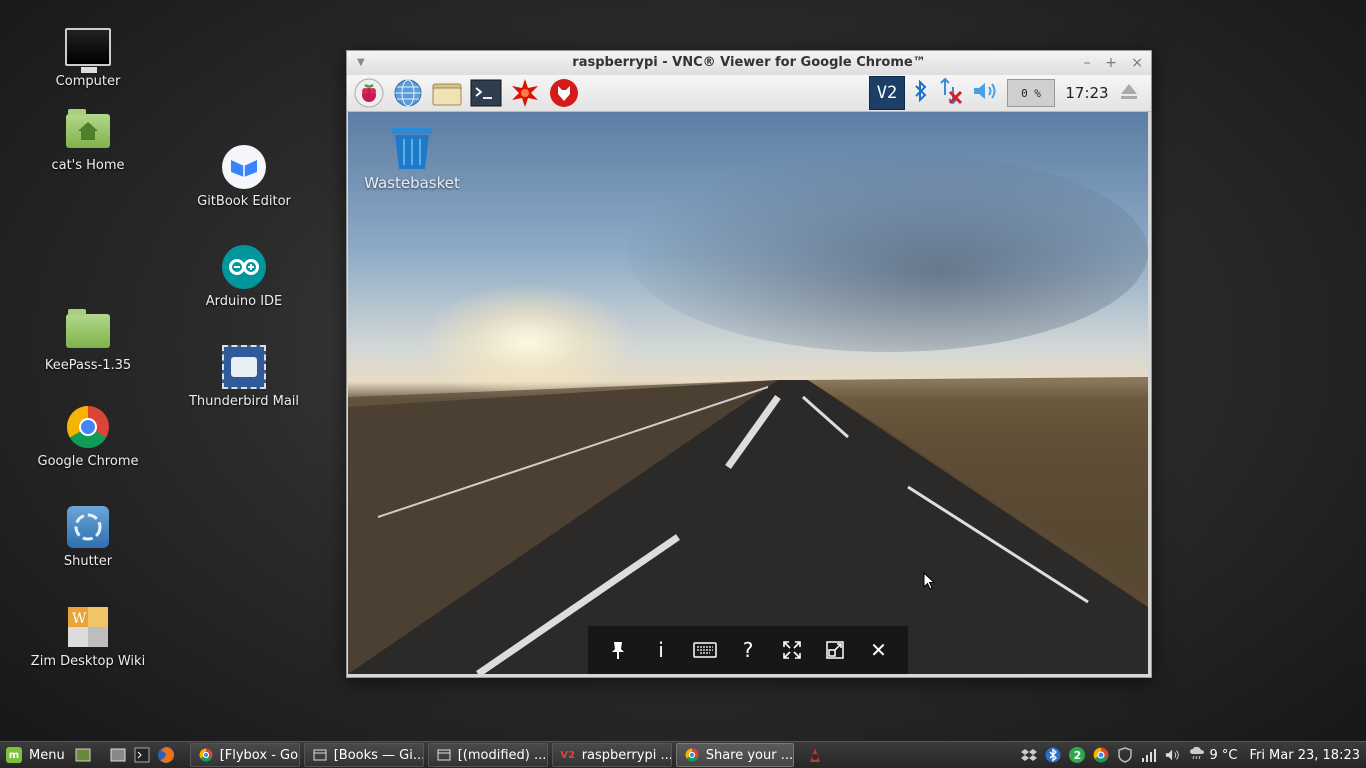 The width and height of the screenshot is (1366, 768). I want to click on desktop-icon-shutter: Shutter, so click(88, 536).